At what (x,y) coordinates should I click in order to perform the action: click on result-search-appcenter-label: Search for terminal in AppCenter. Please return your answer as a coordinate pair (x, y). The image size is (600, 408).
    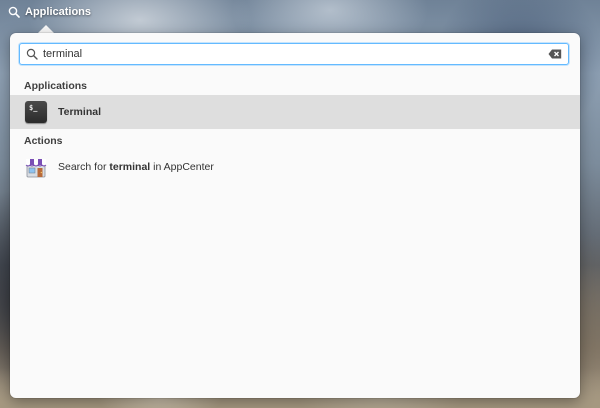
    Looking at the image, I should click on (136, 167).